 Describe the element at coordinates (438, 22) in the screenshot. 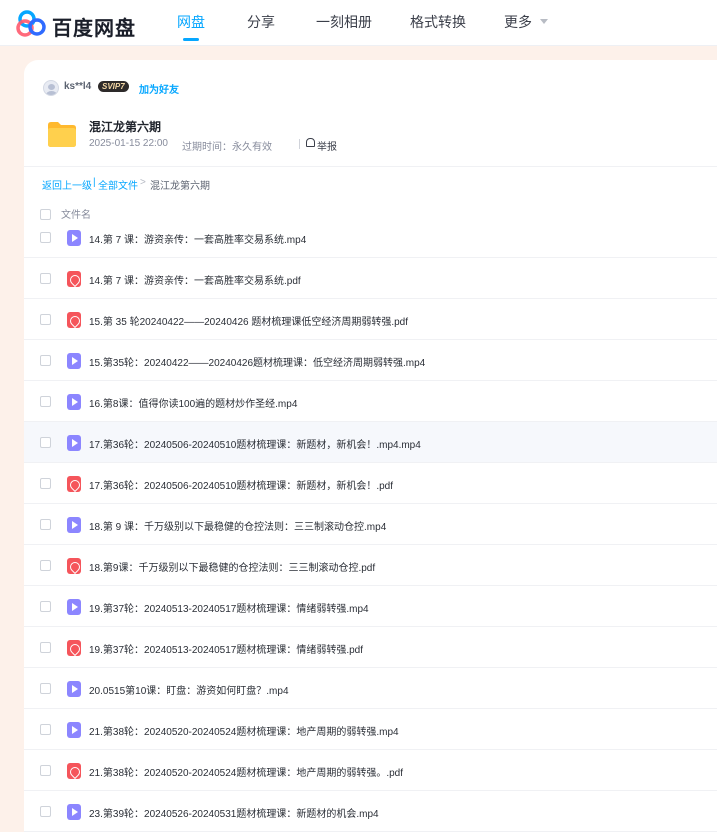

I see `nav-tab-format-convert: 格式转换` at that location.